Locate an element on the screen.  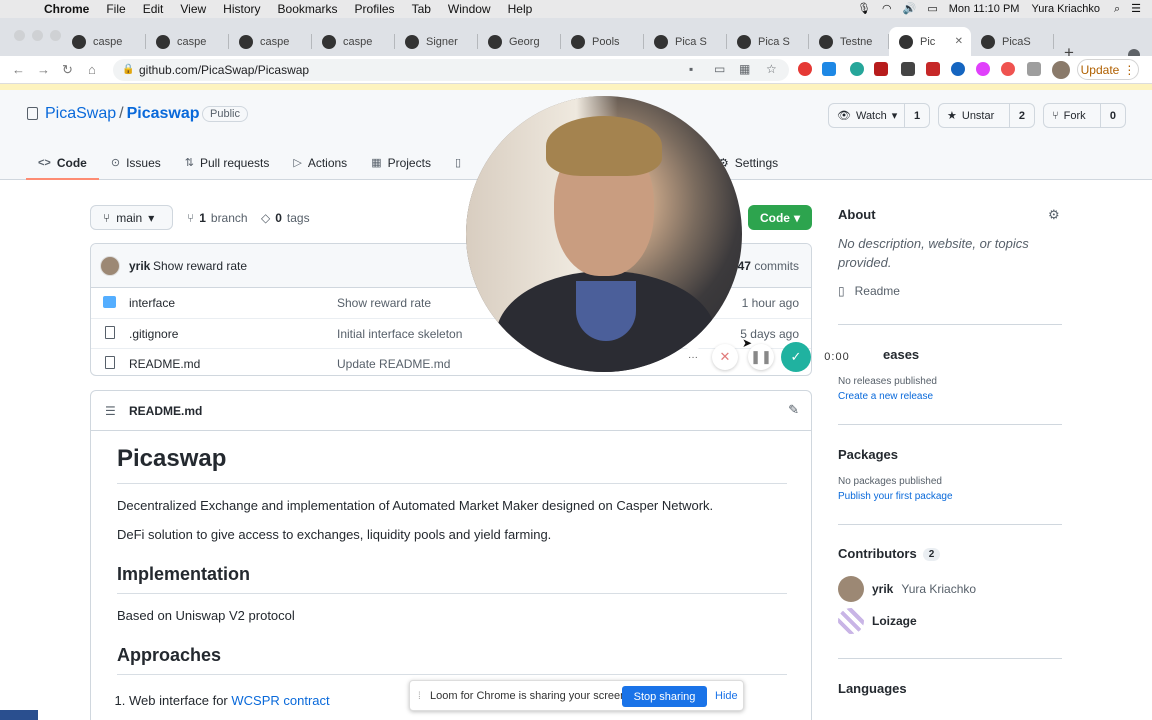
pencil-icon: ✎ is located at coordinates (793, 410).